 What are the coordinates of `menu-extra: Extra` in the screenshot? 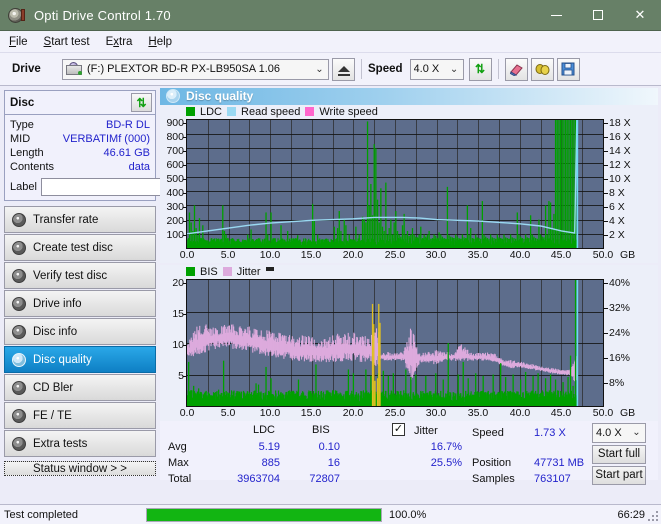 It's located at (119, 42).